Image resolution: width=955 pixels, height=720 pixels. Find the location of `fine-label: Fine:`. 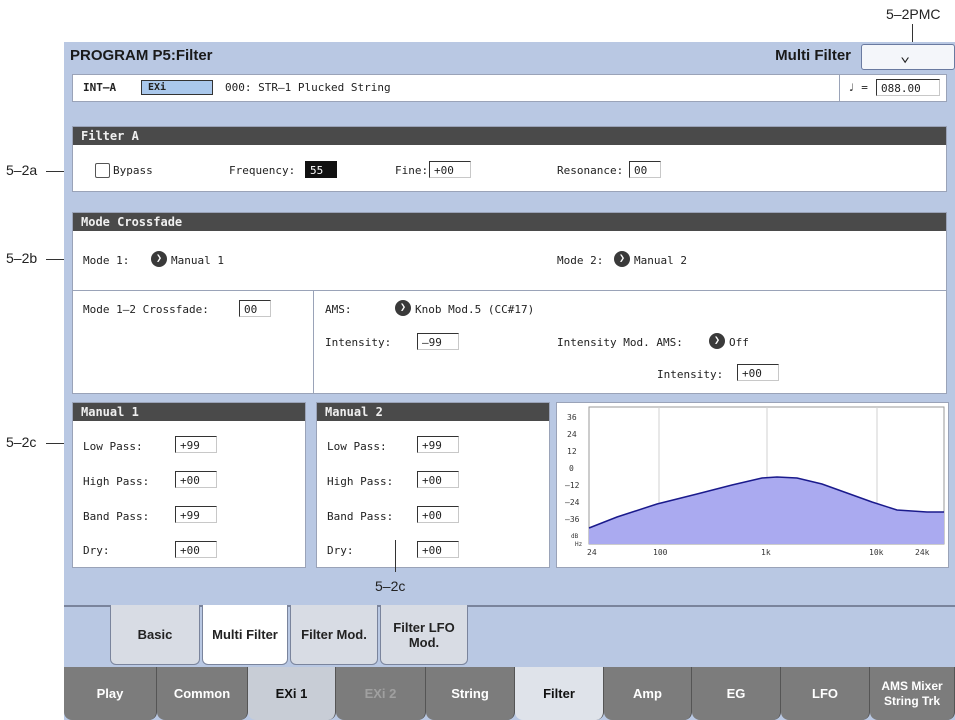

fine-label: Fine: is located at coordinates (412, 170).